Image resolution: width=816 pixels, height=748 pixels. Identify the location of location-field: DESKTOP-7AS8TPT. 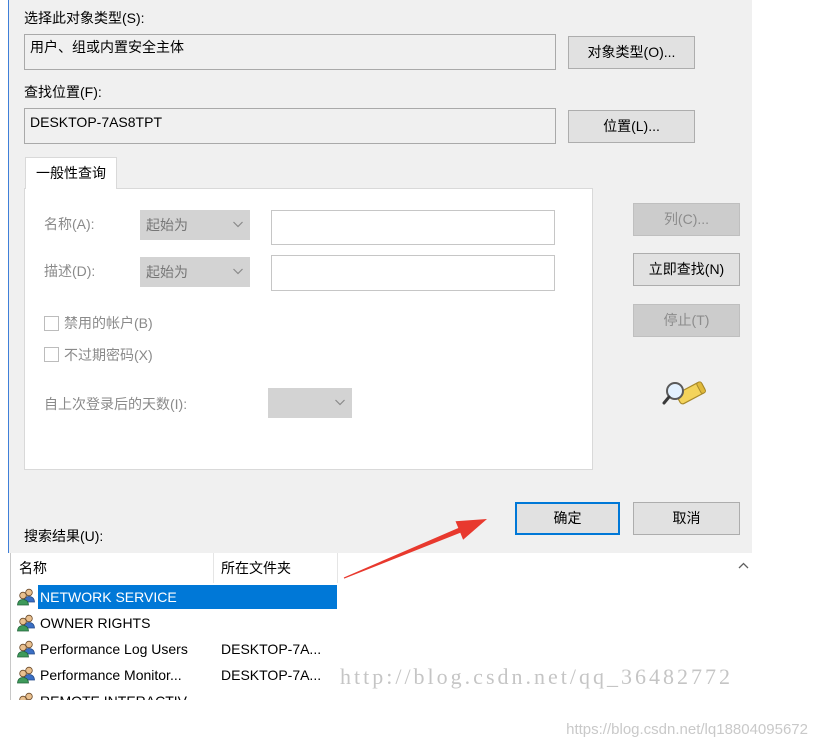
(290, 126).